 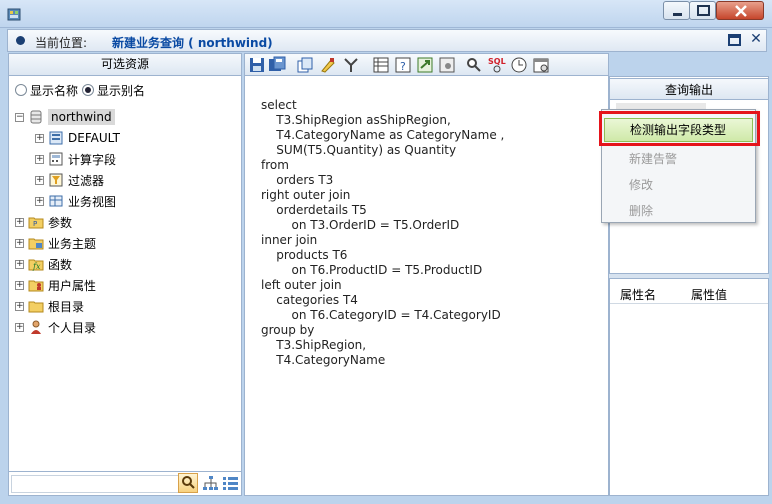 What do you see at coordinates (305, 65) in the screenshot?
I see `copy-icon` at bounding box center [305, 65].